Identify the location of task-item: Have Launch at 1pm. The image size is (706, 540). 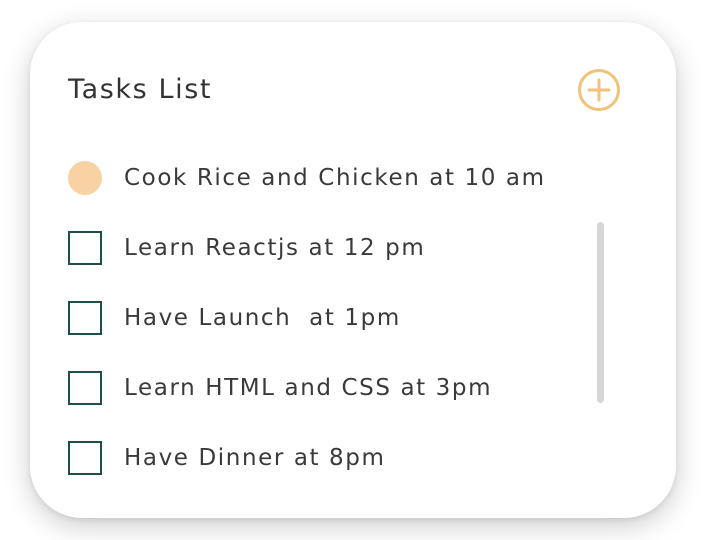
(234, 318).